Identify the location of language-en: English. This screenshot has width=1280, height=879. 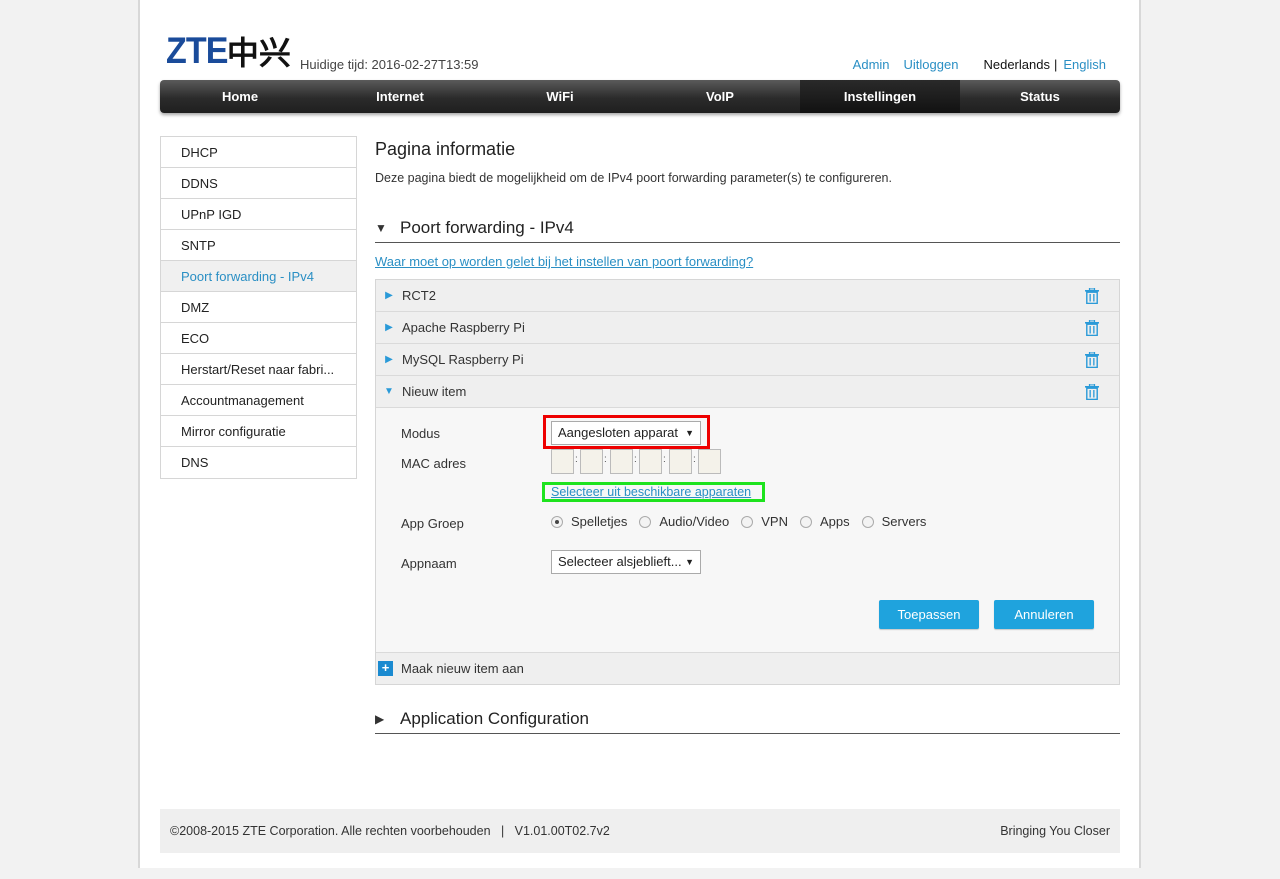
(1084, 64).